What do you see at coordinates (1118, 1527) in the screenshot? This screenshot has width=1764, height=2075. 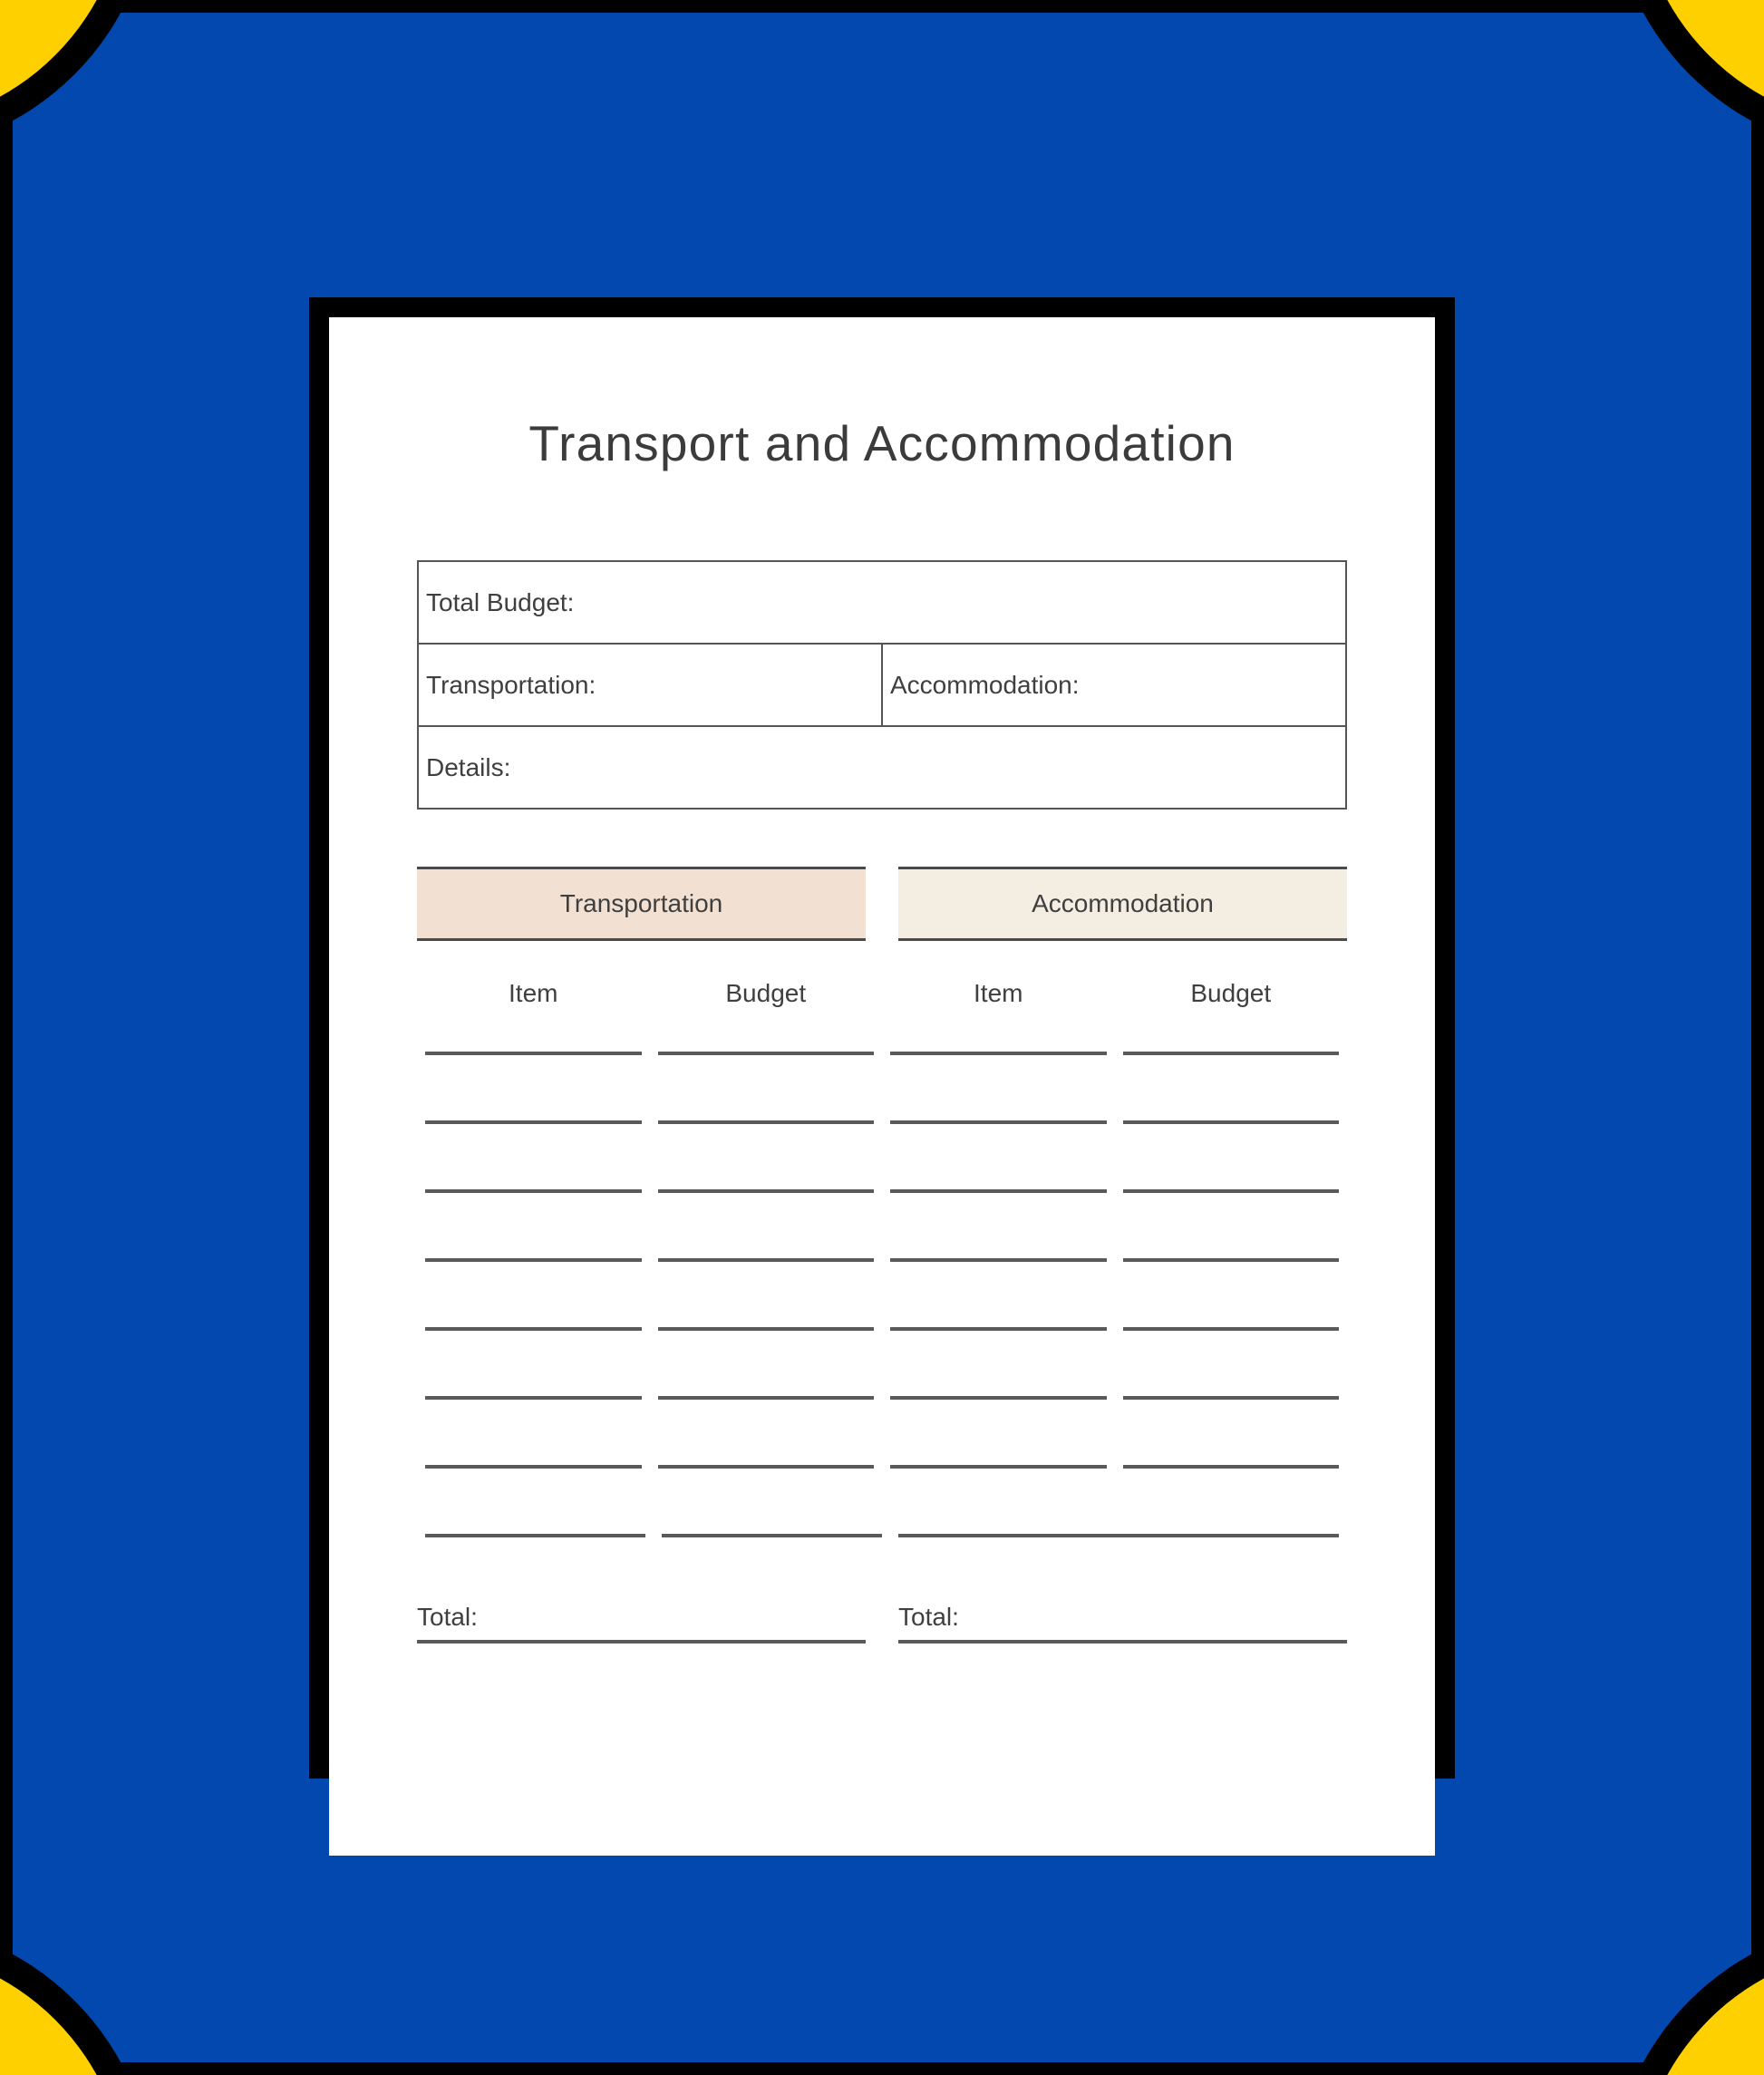 I see `blank-line-accommodation-merged` at bounding box center [1118, 1527].